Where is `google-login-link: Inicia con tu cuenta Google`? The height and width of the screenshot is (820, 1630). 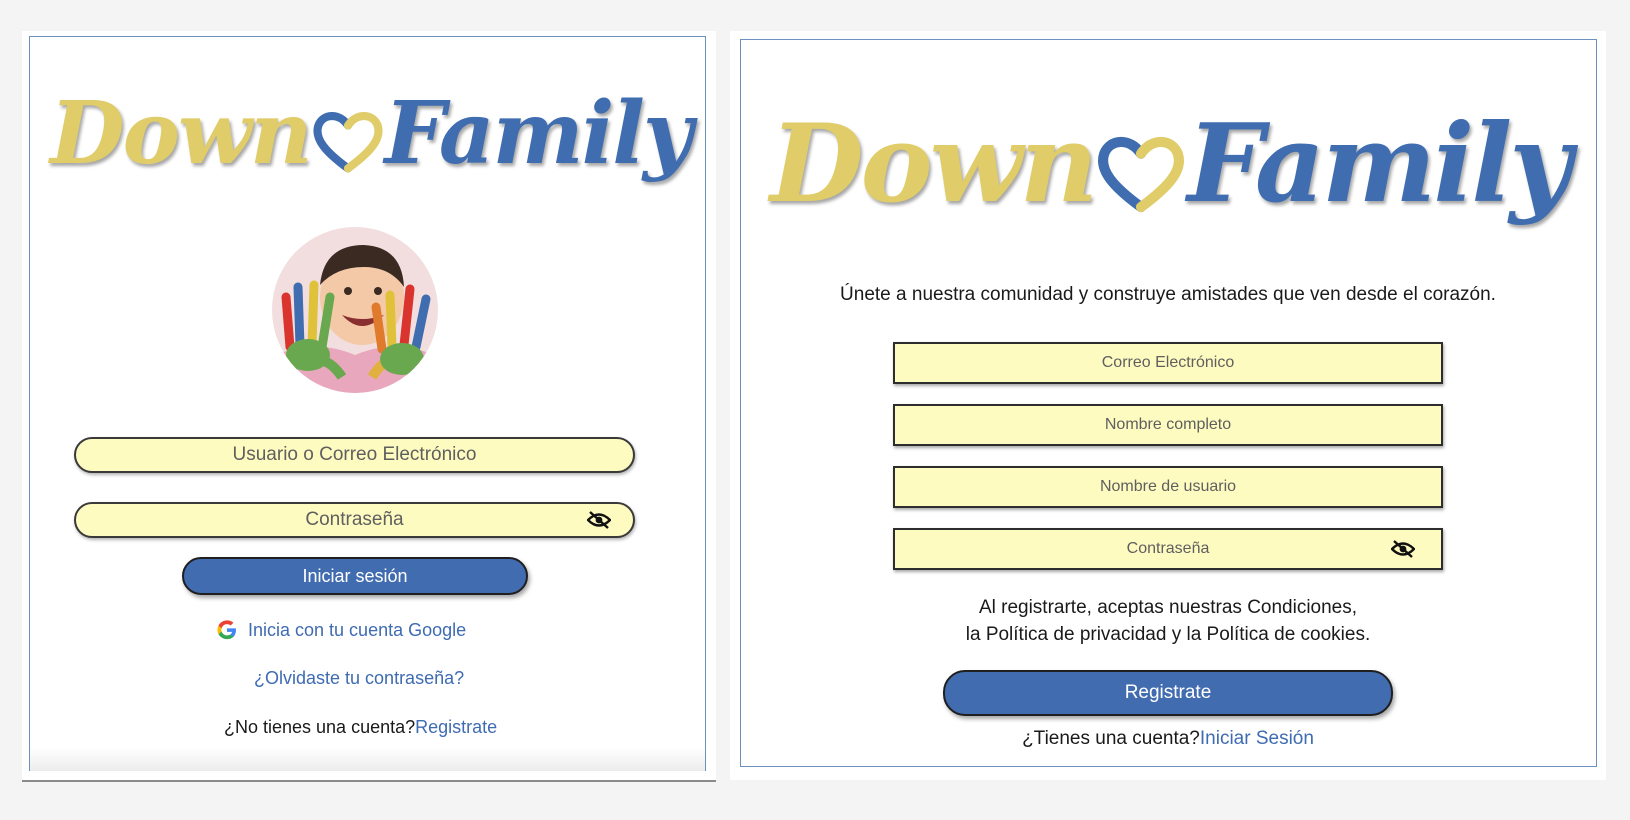
google-login-link: Inicia con tu cuenta Google is located at coordinates (341, 630).